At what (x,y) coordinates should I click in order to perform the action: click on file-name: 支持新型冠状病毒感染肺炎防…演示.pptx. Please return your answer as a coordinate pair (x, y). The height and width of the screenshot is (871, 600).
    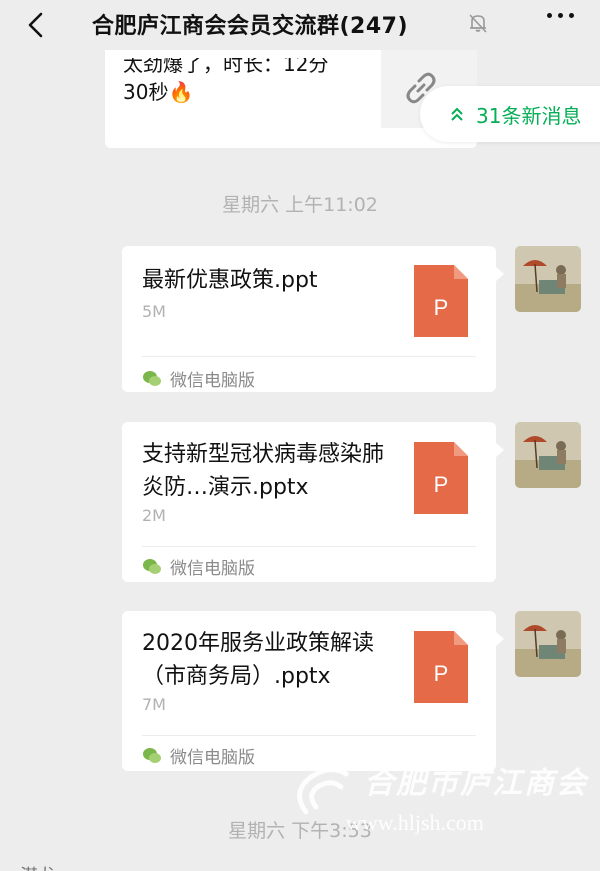
    Looking at the image, I should click on (263, 471).